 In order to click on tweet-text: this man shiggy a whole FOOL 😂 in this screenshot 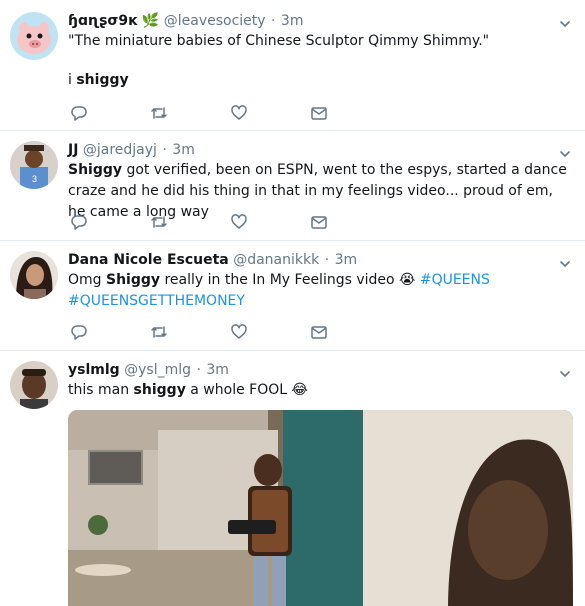, I will do `click(317, 390)`.